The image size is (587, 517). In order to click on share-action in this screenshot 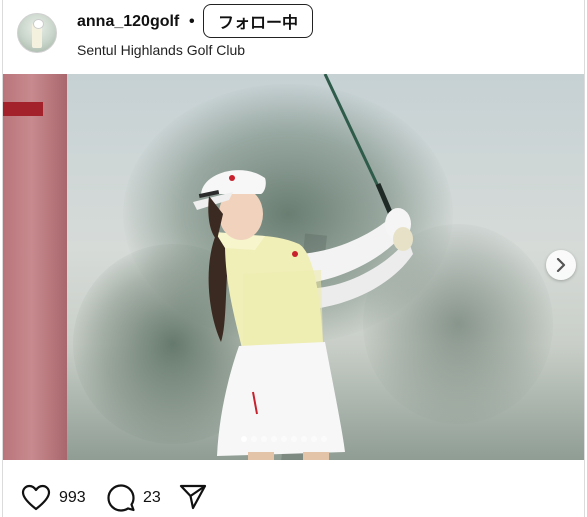, I will do `click(193, 497)`.